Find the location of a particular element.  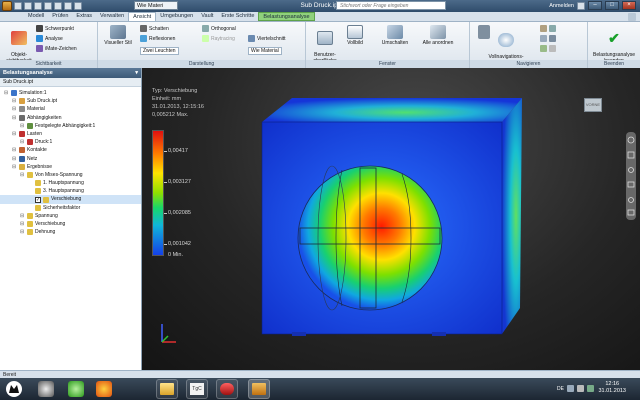

objekt-sichtbarkeit-button: Objekt- sichtbarkeit is located at coordinates (19, 44).